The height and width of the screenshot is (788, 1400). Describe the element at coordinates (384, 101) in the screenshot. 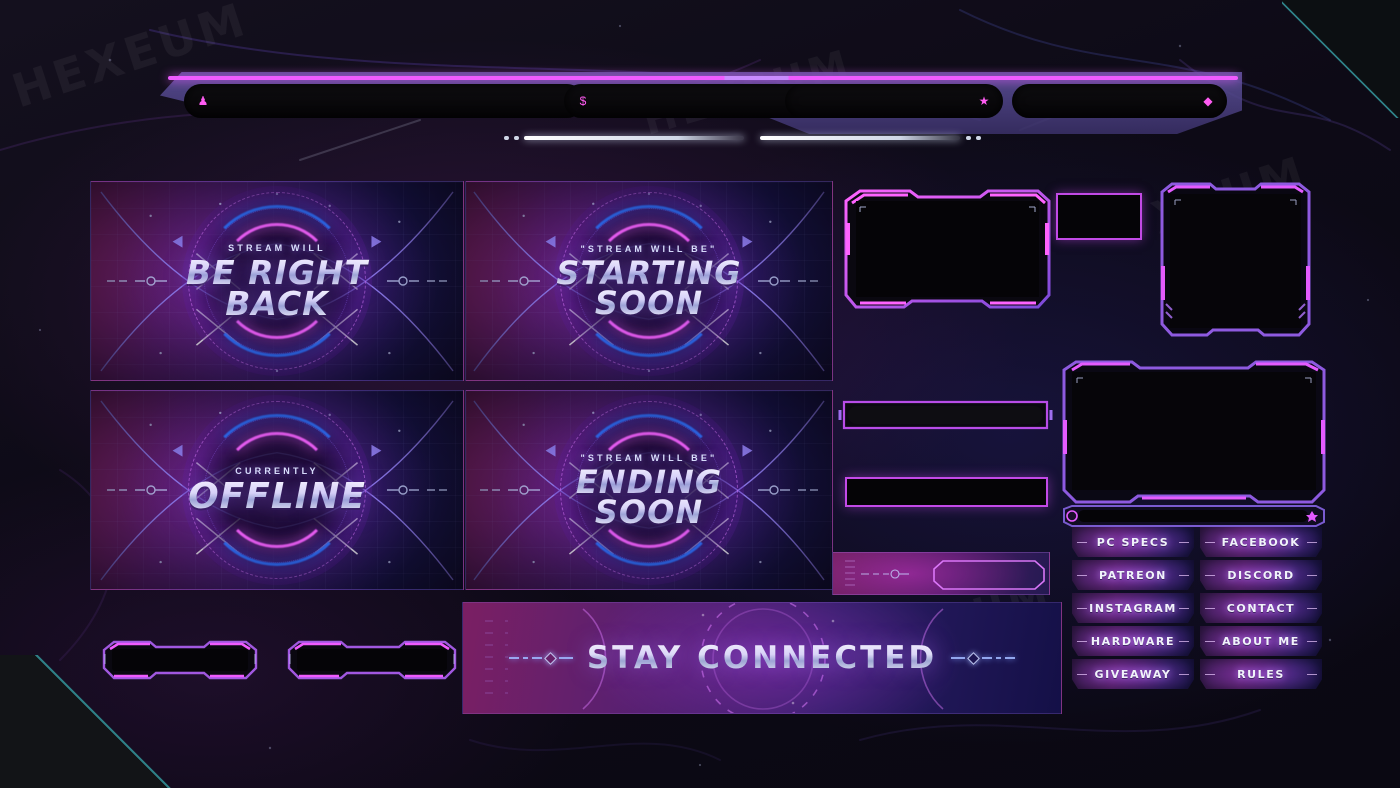

I see `topbar-slot-followers: ♟` at that location.